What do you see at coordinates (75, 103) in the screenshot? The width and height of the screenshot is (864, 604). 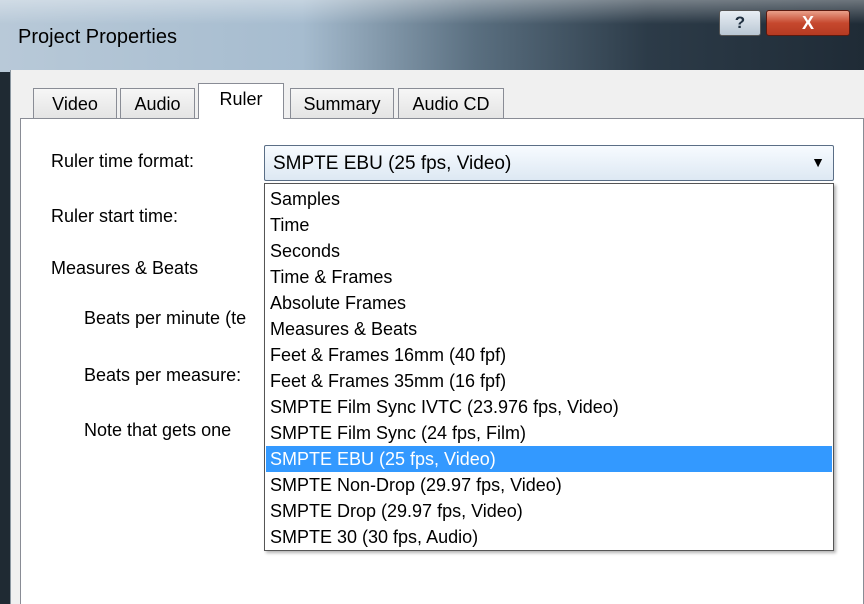 I see `tab-video: Video` at bounding box center [75, 103].